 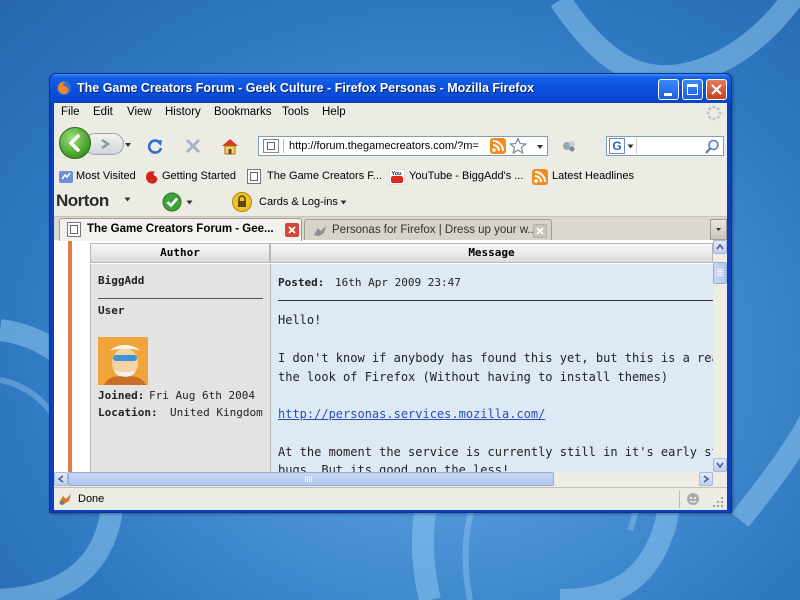 What do you see at coordinates (106, 176) in the screenshot?
I see `bookmark-most-visited: Most Visited` at bounding box center [106, 176].